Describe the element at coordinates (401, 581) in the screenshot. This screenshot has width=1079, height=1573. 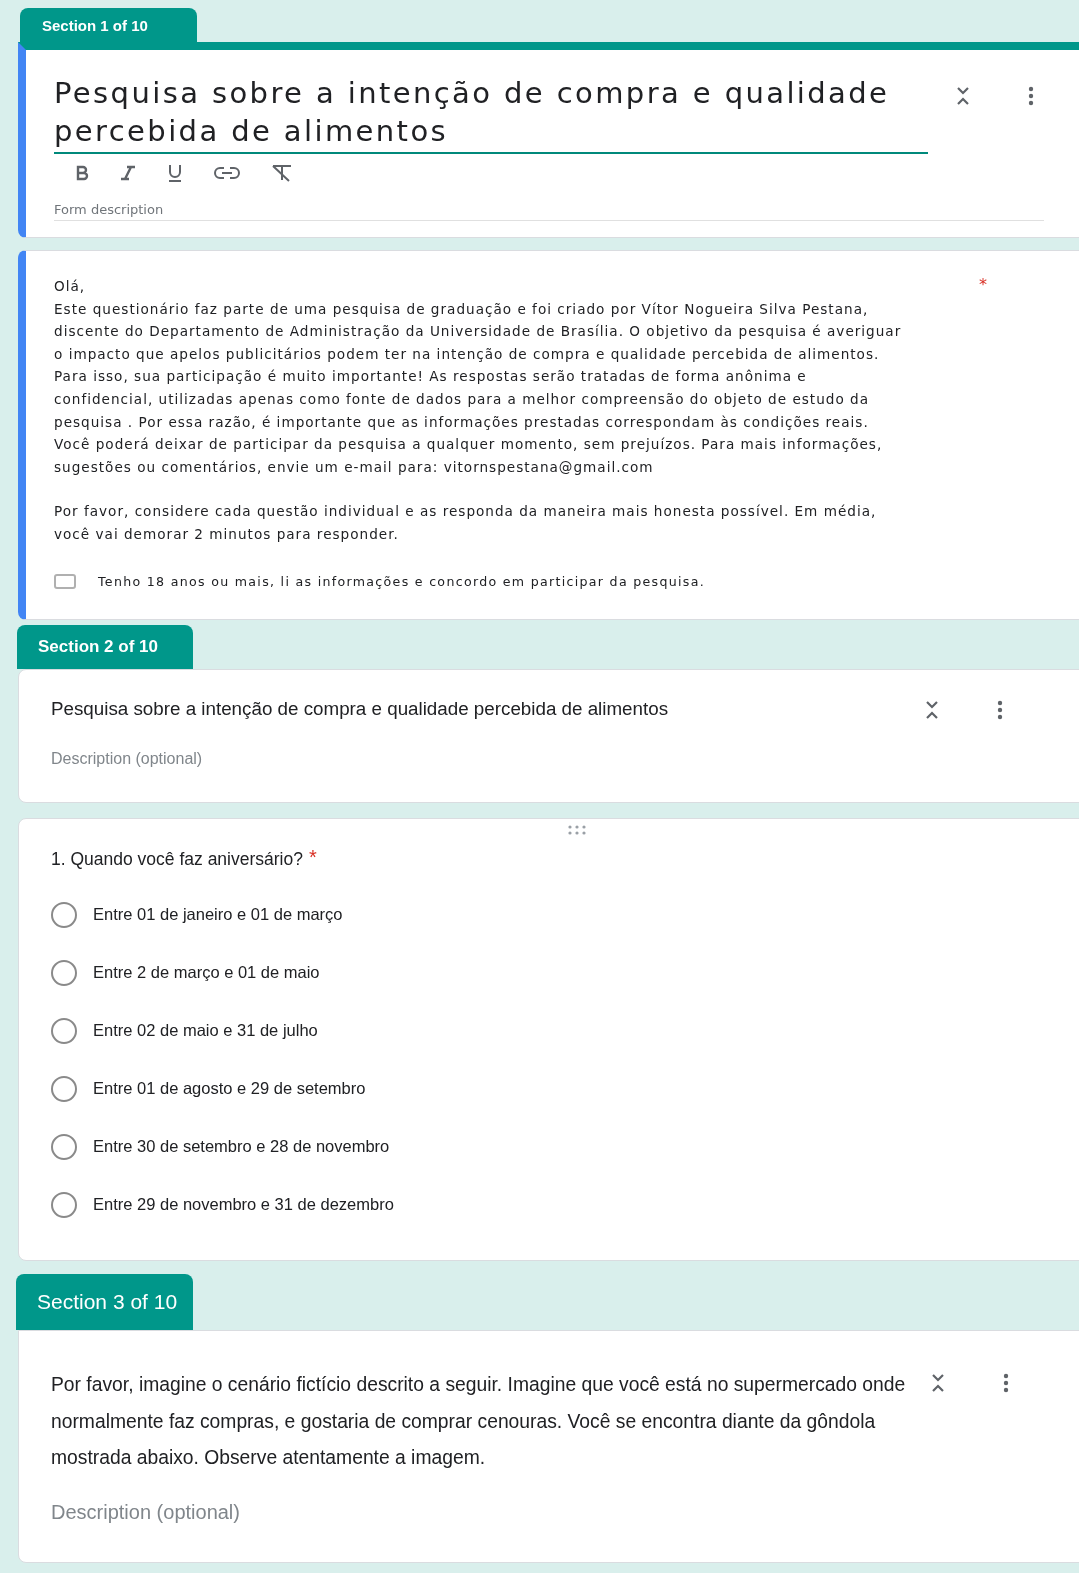
I see `checkbox-label: Tenho 18 anos ou mais, li as informações e concordo em participar da pesquisa.` at that location.